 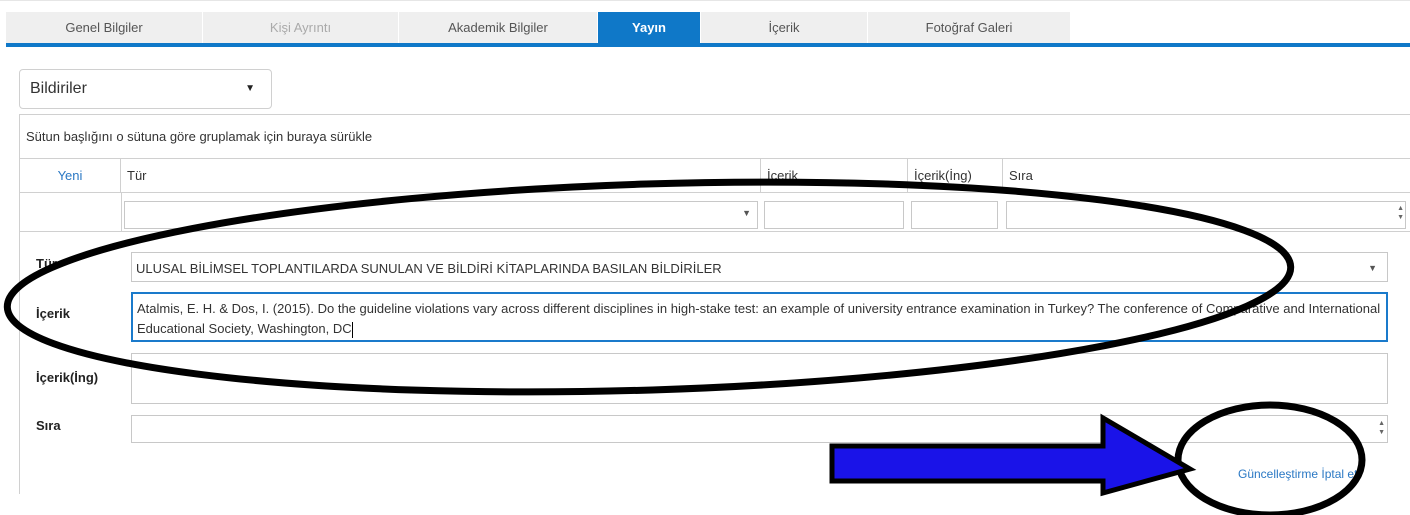 What do you see at coordinates (708, 45) in the screenshot?
I see `tab-underline` at bounding box center [708, 45].